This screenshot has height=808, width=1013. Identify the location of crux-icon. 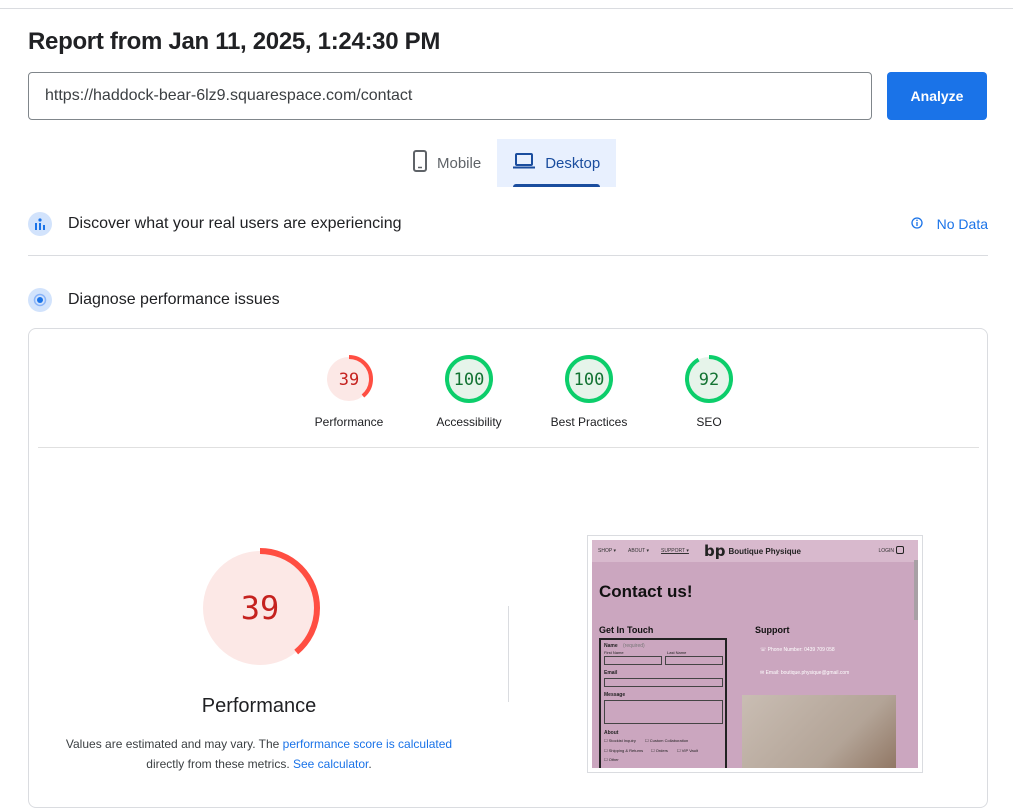
(40, 224).